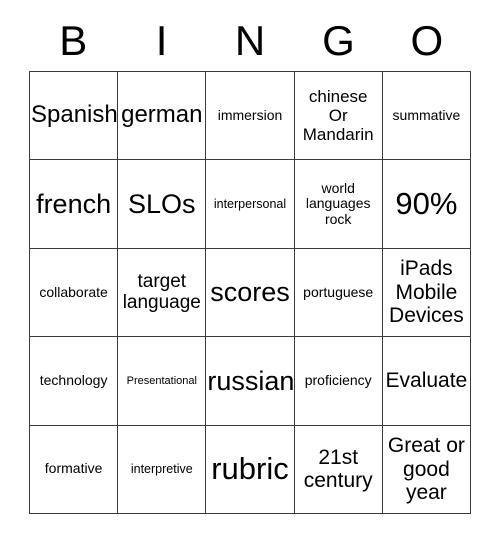  I want to click on bingo-cell-label: proficiency, so click(338, 380).